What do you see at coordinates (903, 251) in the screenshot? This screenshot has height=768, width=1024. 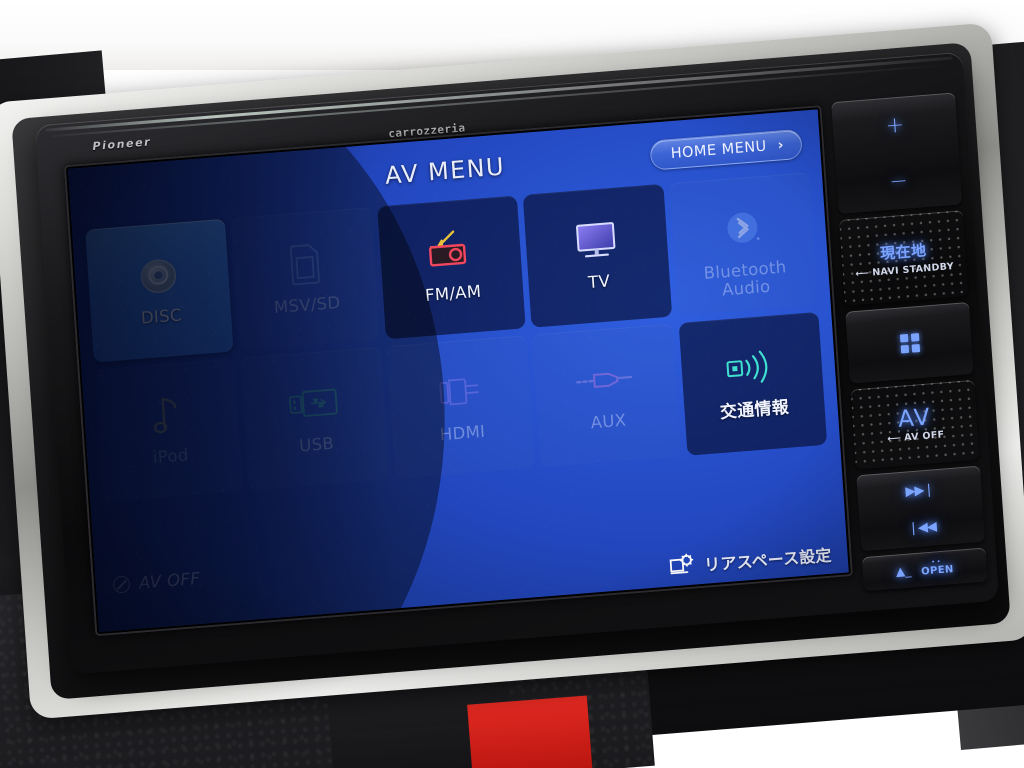 I see `navi-label: 現在地` at bounding box center [903, 251].